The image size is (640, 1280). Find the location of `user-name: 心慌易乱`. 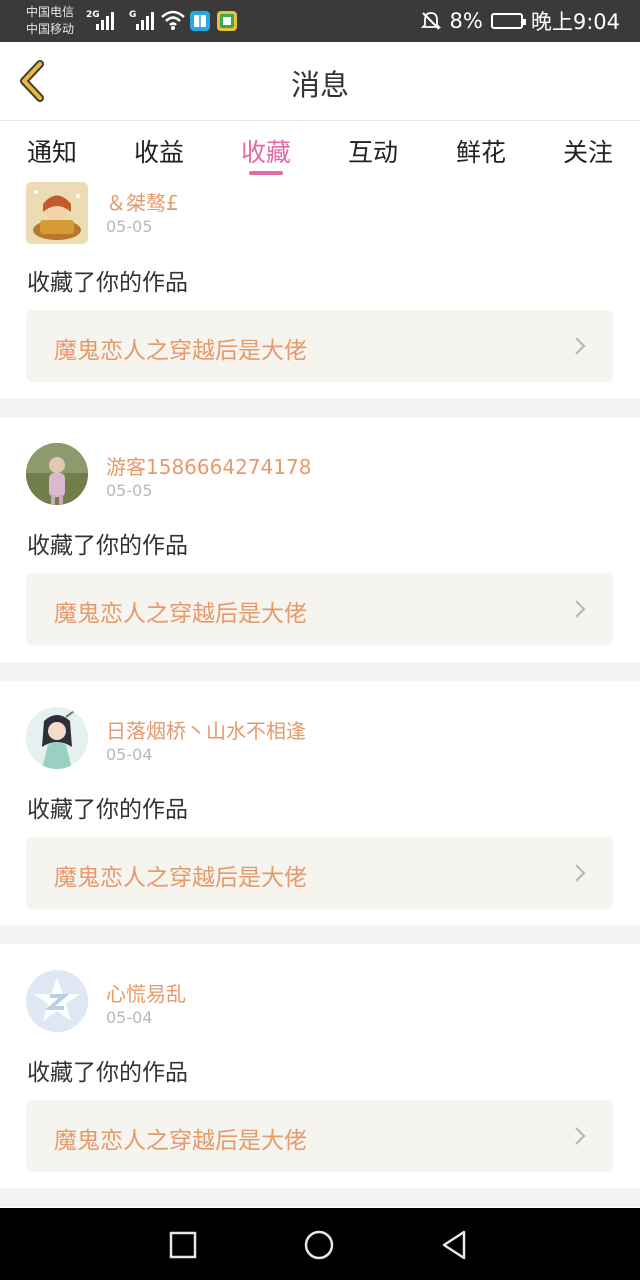

user-name: 心慌易乱 is located at coordinates (146, 992).